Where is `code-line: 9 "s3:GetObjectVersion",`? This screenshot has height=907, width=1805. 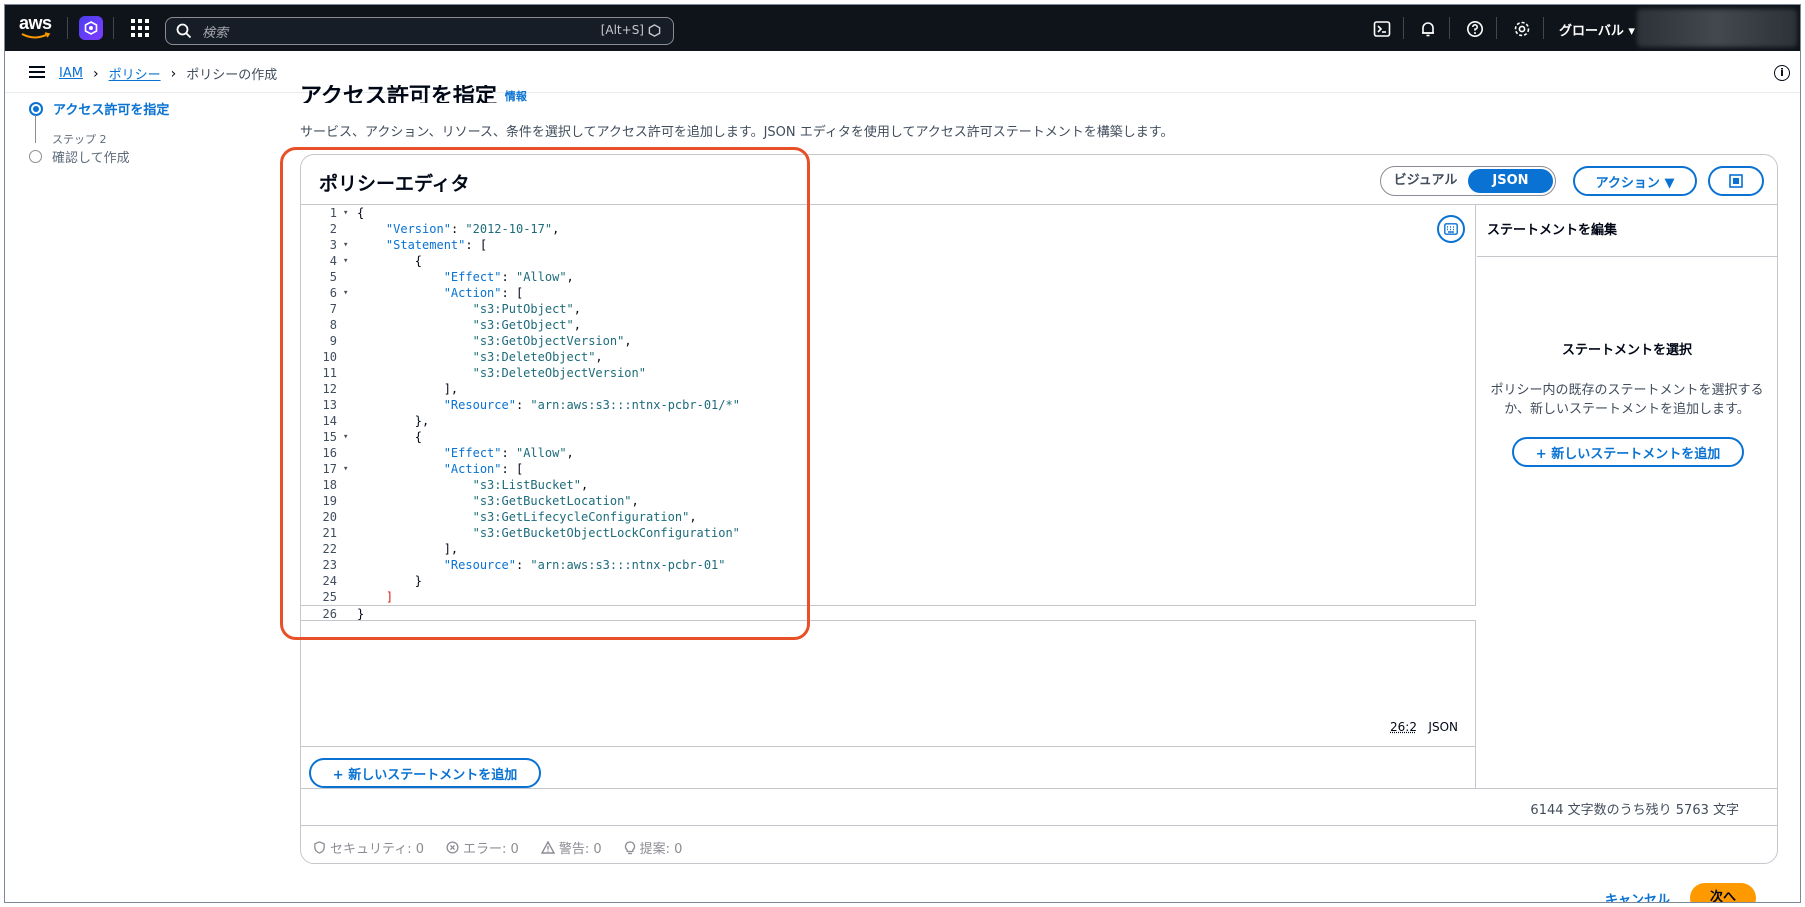
code-line: 9 "s3:GetObjectVersion", is located at coordinates (888, 341).